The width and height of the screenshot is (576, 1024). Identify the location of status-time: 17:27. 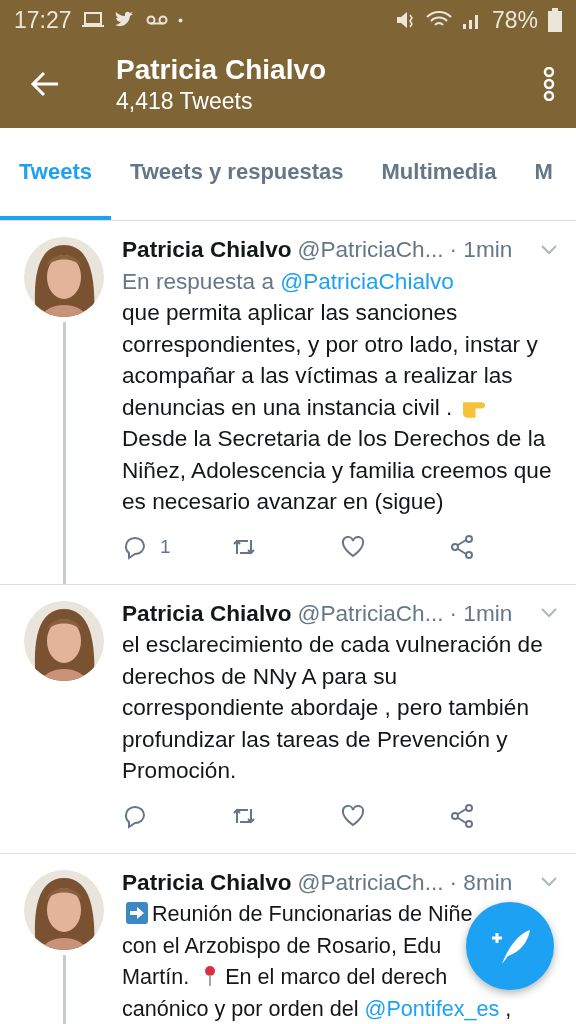
(43, 20).